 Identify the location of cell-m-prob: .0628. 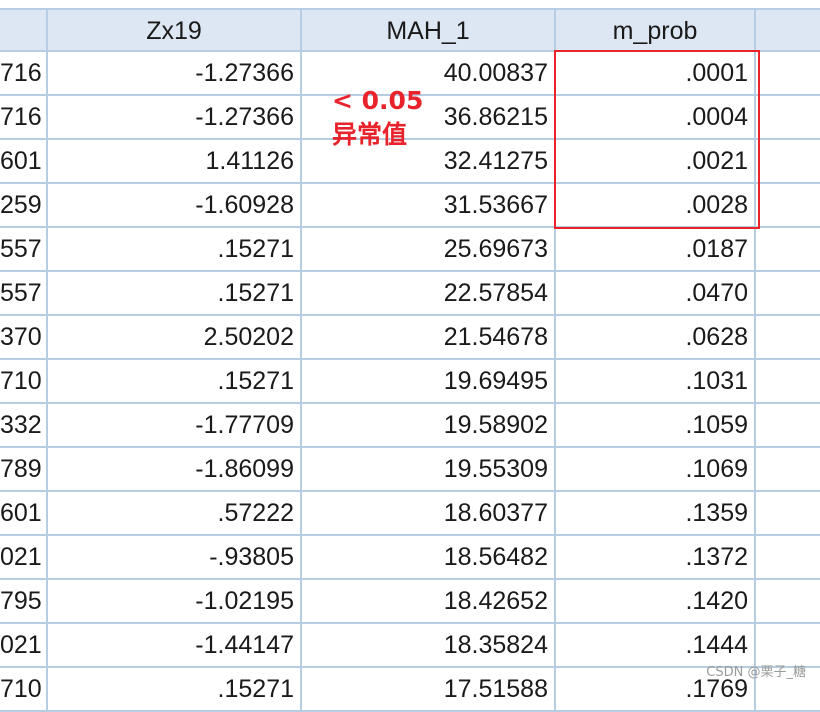
(656, 338).